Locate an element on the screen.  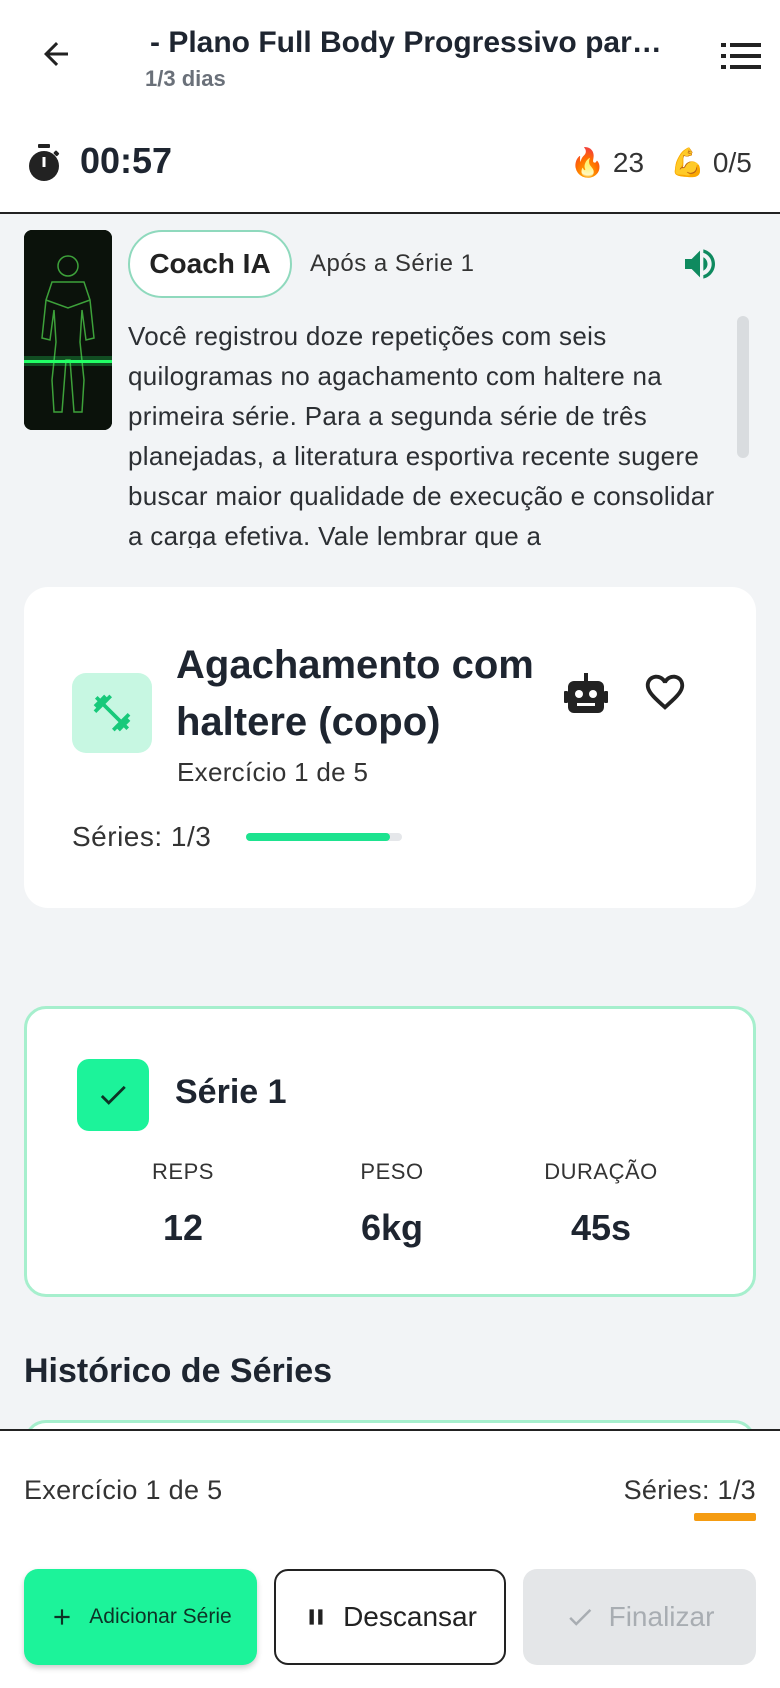
add-series-button: Adicionar Série is located at coordinates (140, 1617).